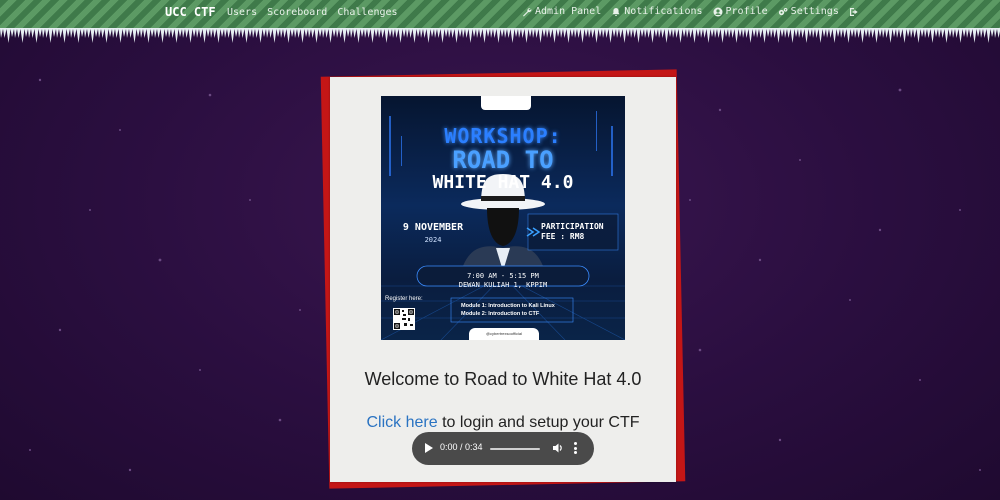 The height and width of the screenshot is (500, 1000). What do you see at coordinates (576, 449) in the screenshot?
I see `more-options-icon` at bounding box center [576, 449].